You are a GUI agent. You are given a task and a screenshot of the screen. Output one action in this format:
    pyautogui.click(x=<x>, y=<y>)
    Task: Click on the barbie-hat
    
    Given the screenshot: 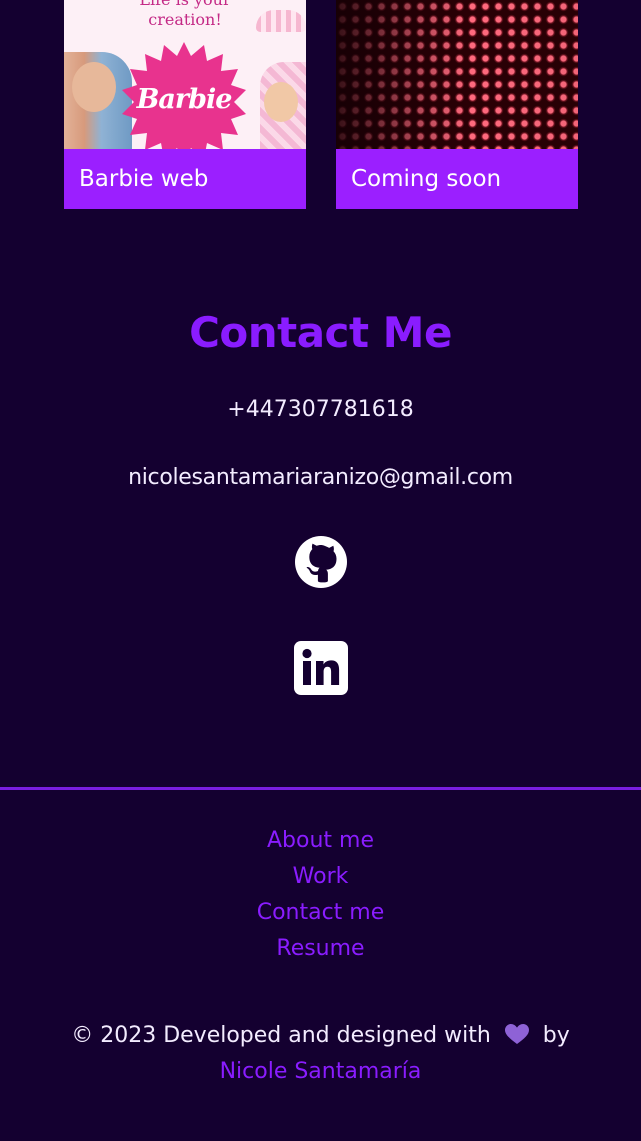 What is the action you would take?
    pyautogui.click(x=281, y=21)
    